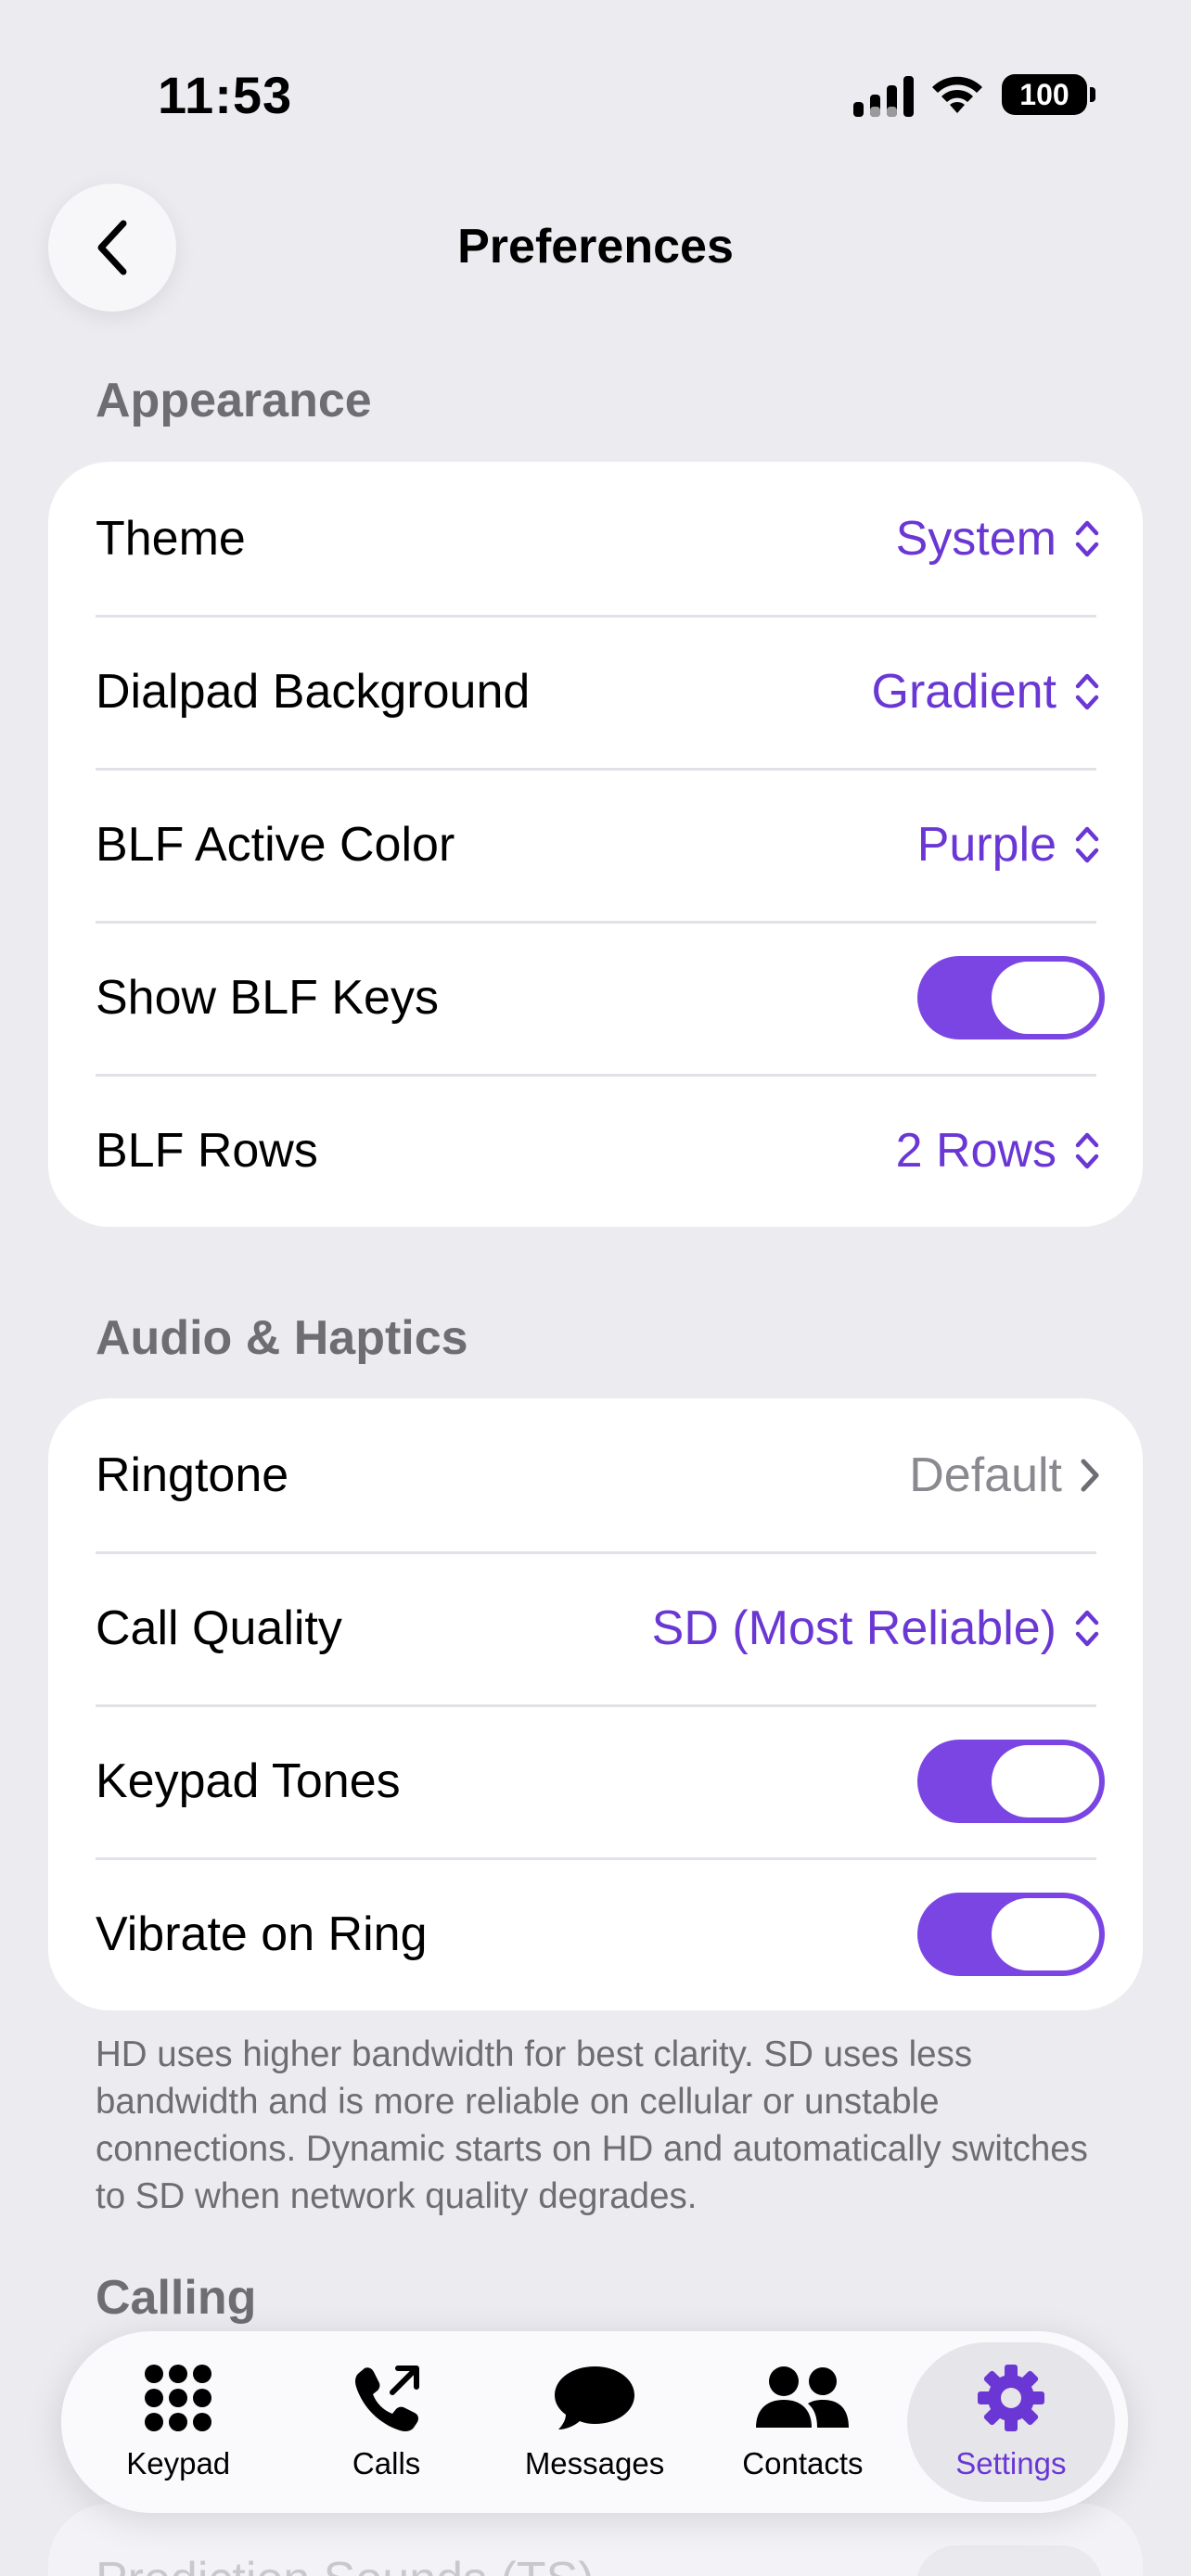  I want to click on row-blf-active-color: BLF Active Color Purple, so click(595, 844).